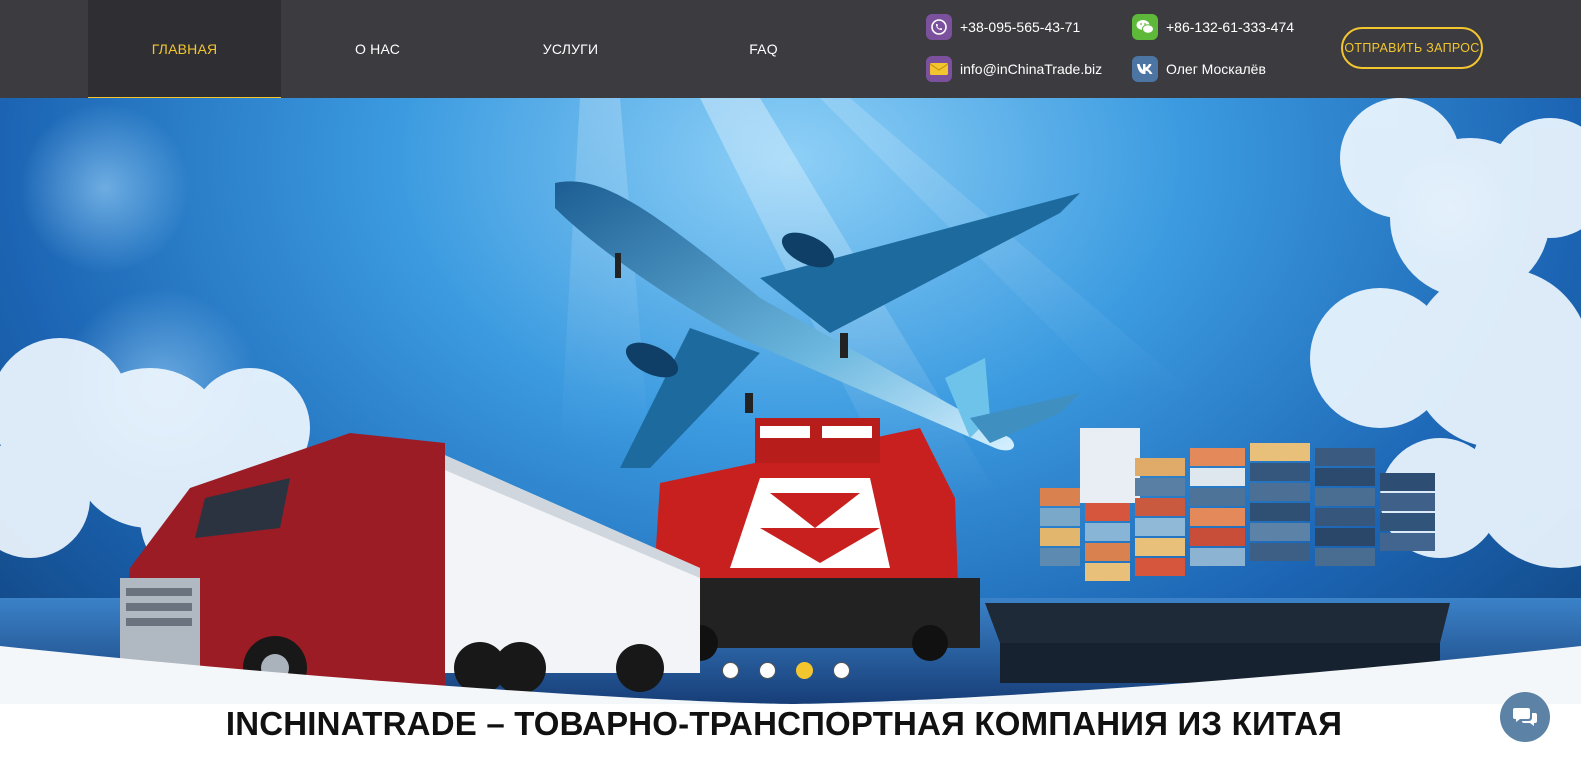 This screenshot has width=1581, height=764. I want to click on viber-icon, so click(939, 27).